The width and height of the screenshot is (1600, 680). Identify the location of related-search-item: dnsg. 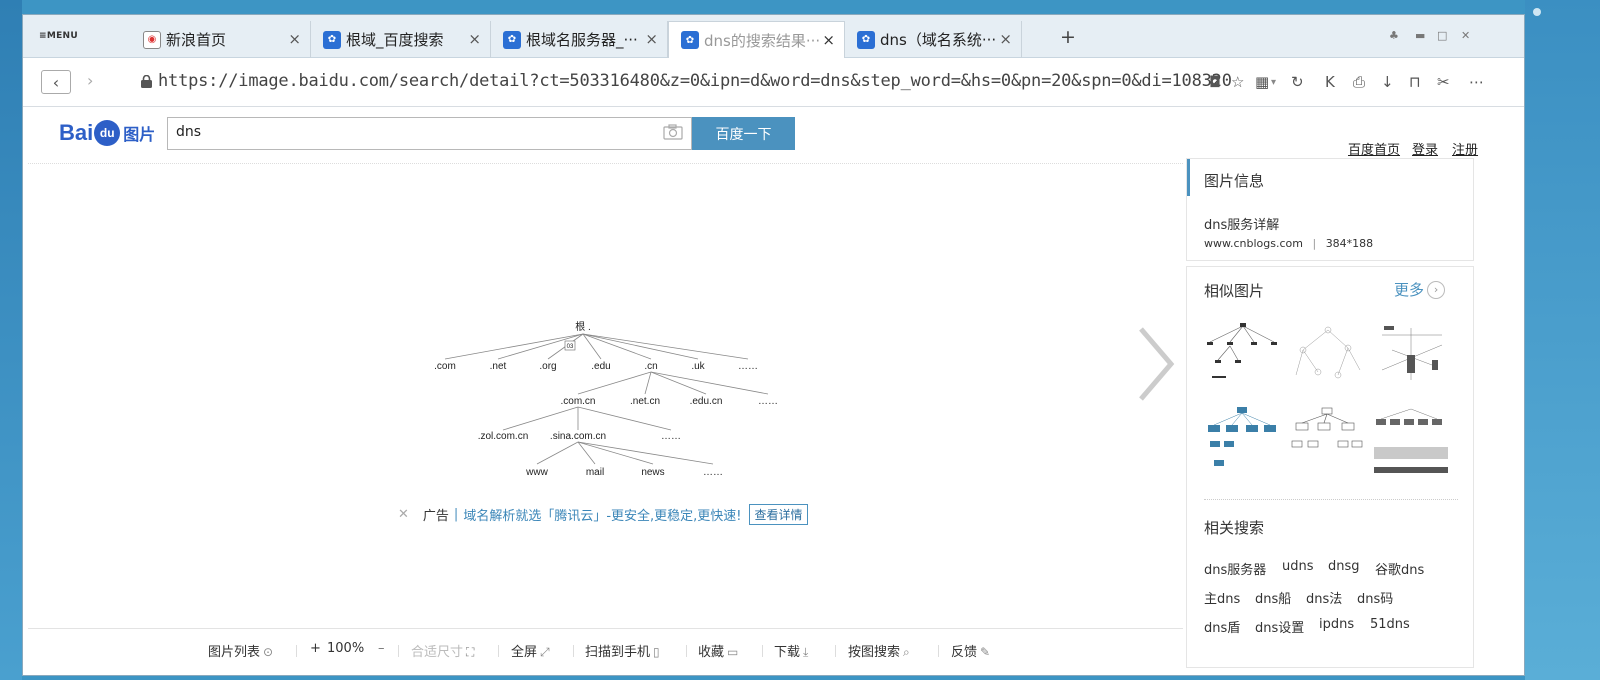
(1344, 566).